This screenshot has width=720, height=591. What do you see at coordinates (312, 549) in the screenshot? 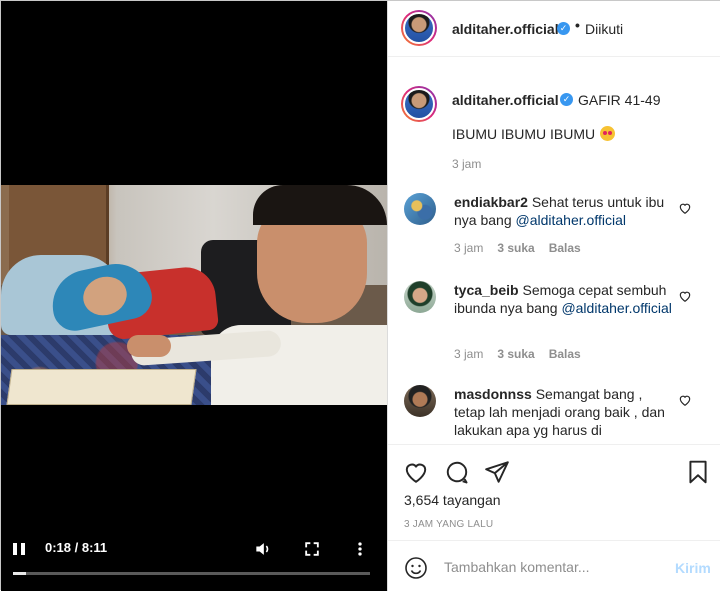
I see `fullscreen-icon` at bounding box center [312, 549].